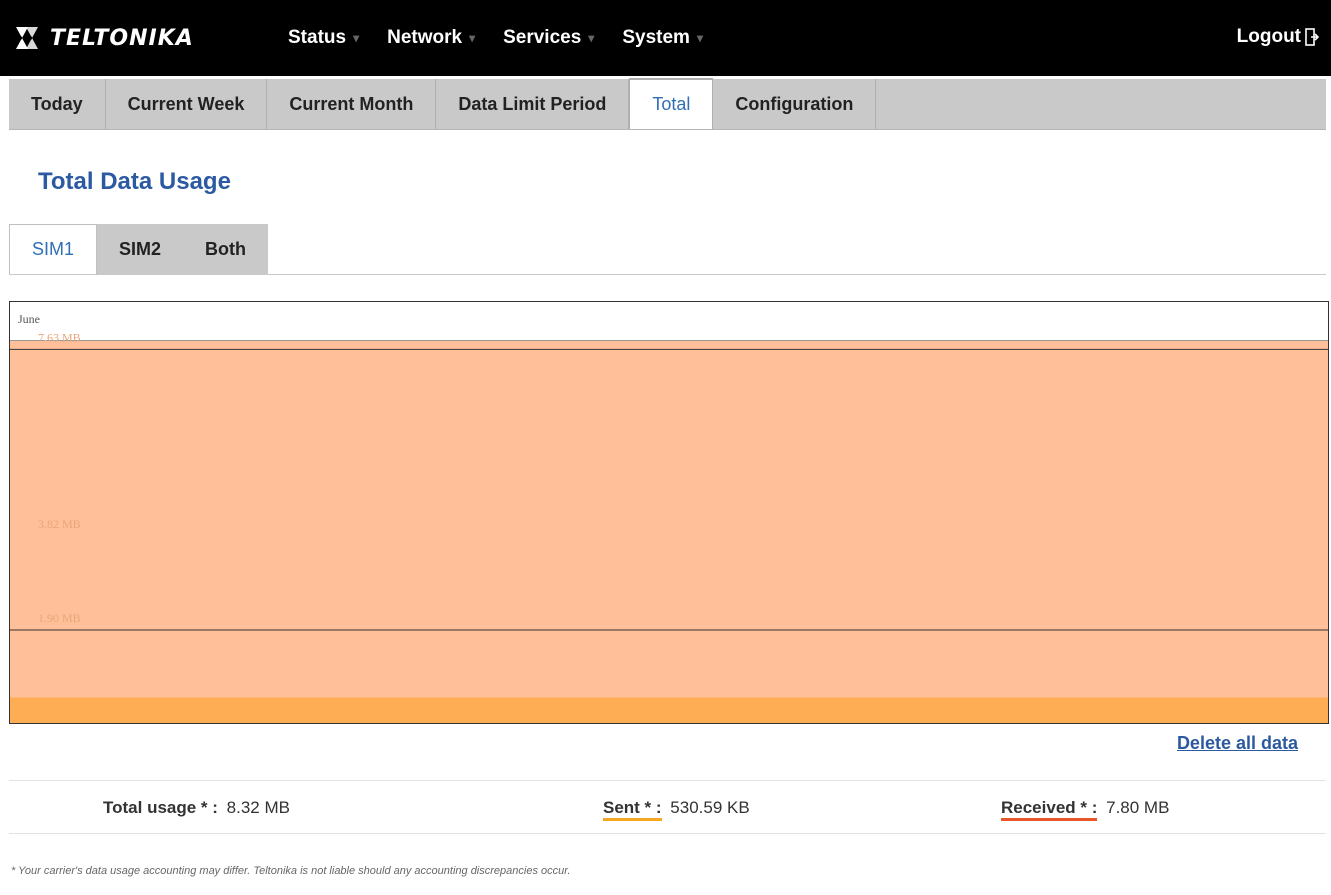 The height and width of the screenshot is (895, 1331). I want to click on chart-month-label: June, so click(29, 319).